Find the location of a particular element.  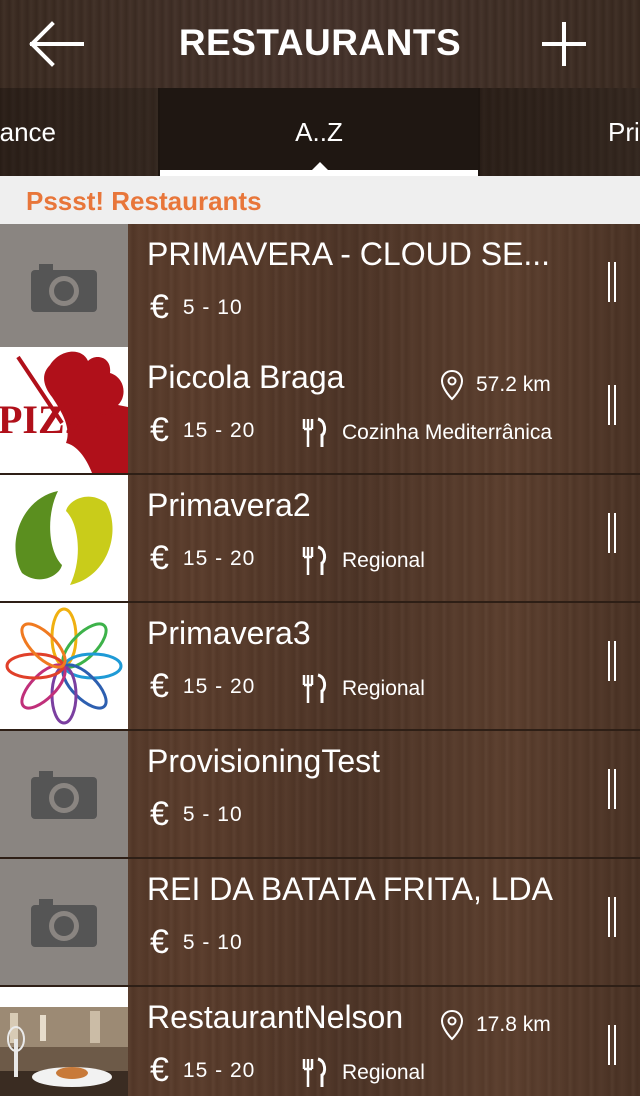

distance-info: 17.8 km is located at coordinates (495, 1025).